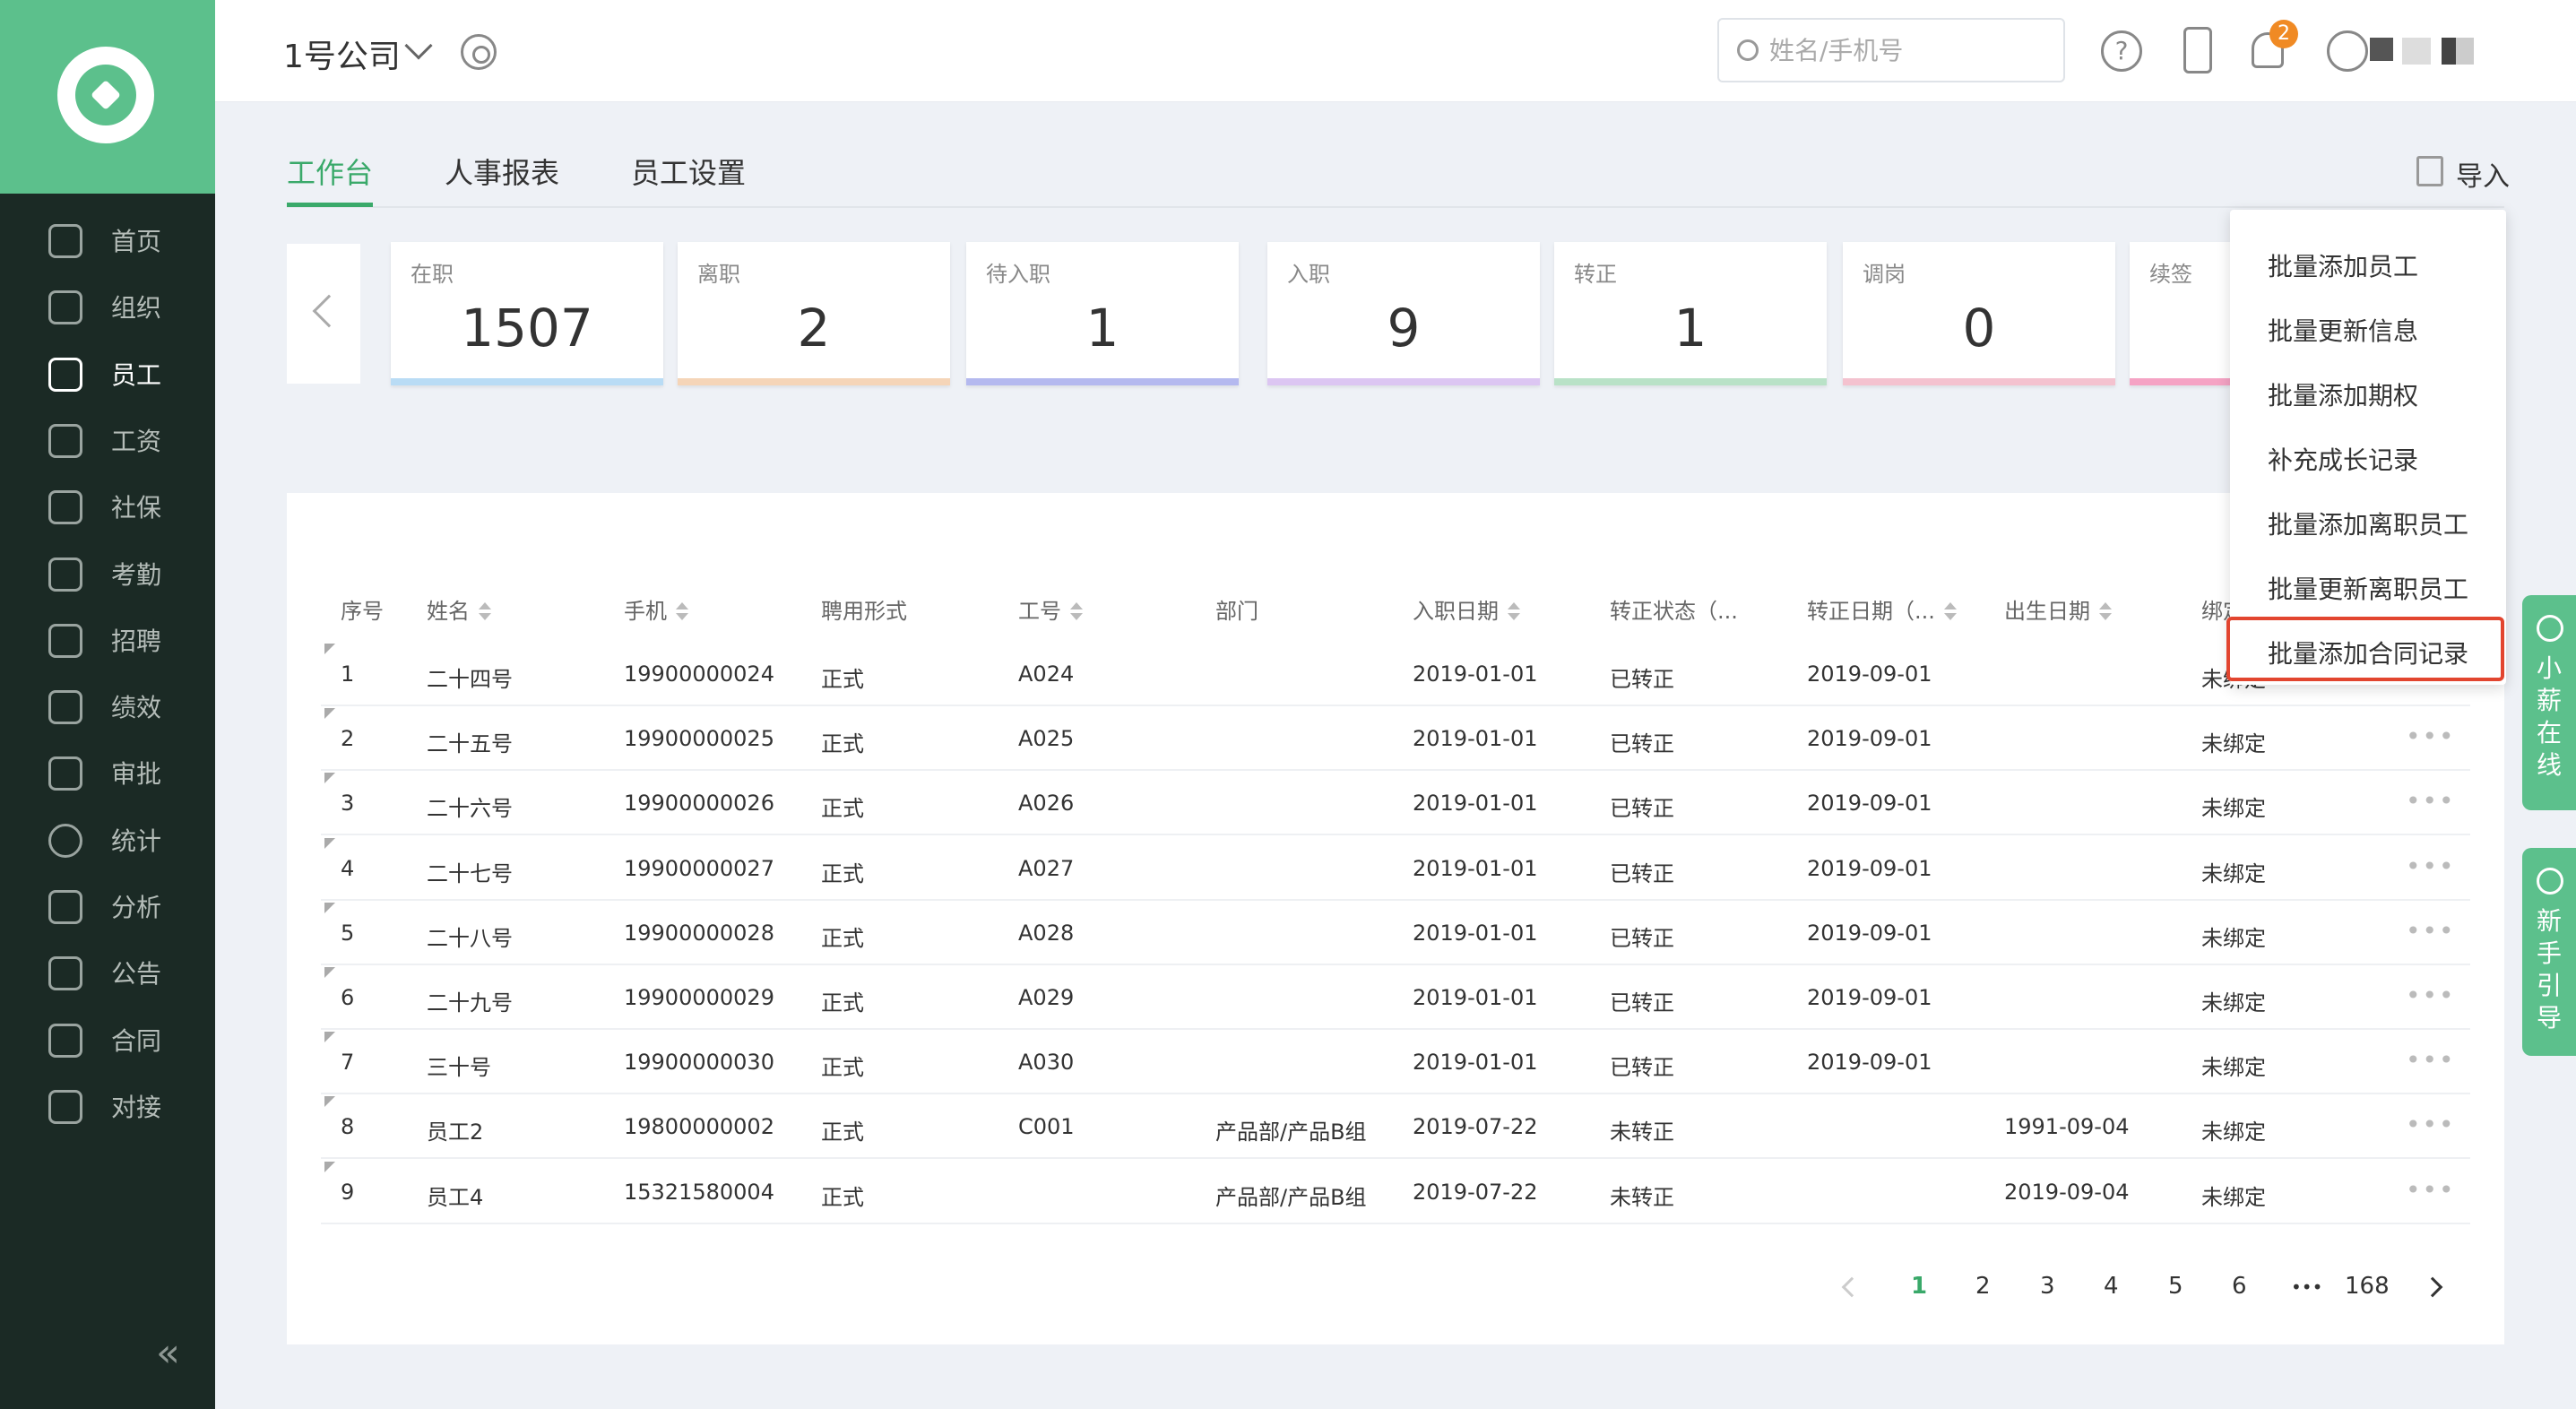 This screenshot has height=1409, width=2576. I want to click on column-header: 姓名, so click(459, 609).